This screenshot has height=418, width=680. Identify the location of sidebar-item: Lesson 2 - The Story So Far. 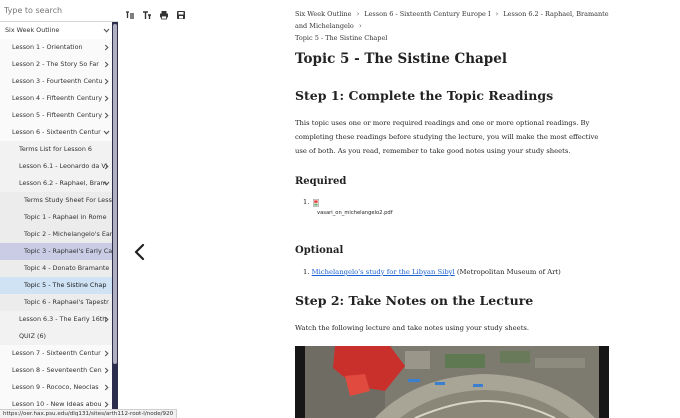
(56, 64).